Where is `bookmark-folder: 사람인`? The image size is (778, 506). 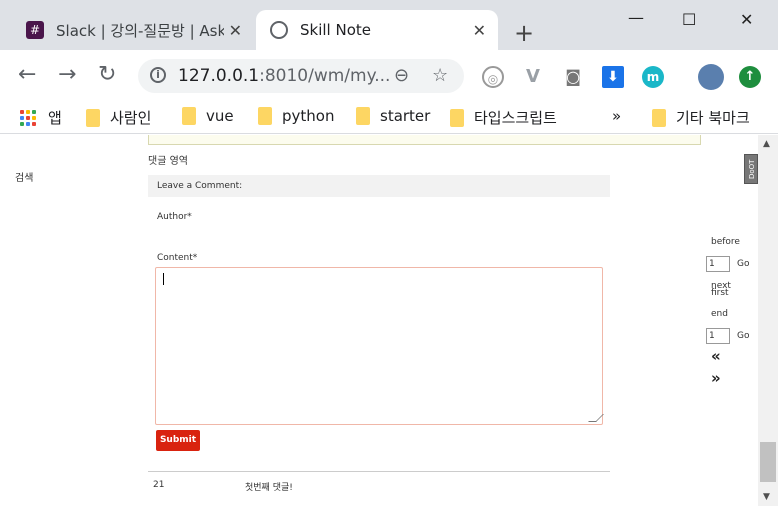 bookmark-folder: 사람인 is located at coordinates (118, 117).